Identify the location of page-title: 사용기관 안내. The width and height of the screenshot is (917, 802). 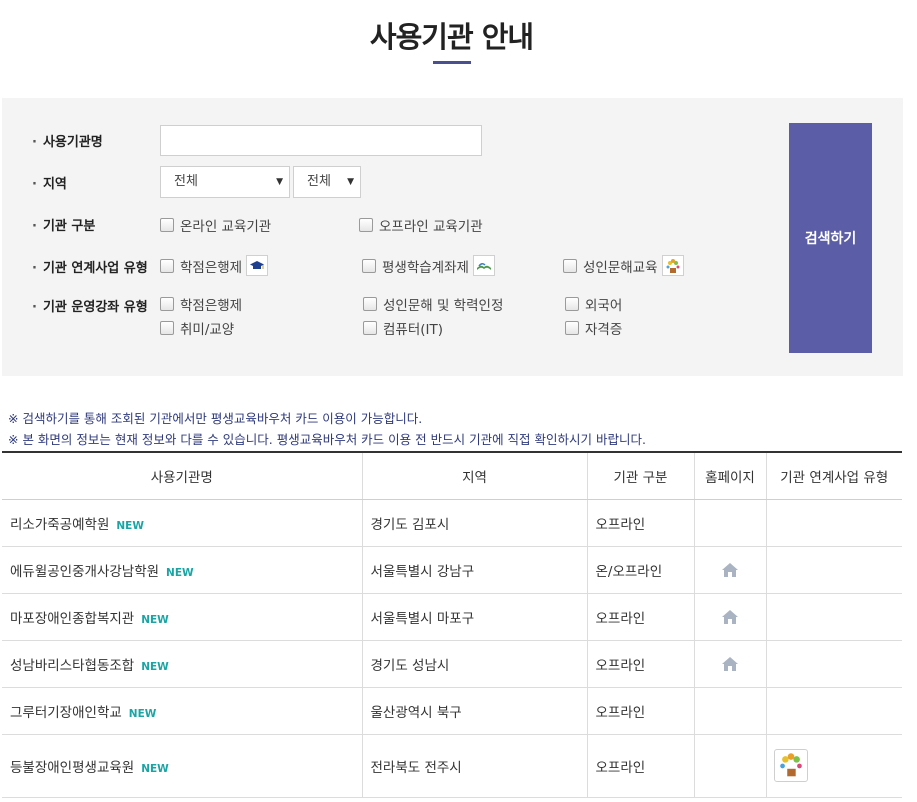
(451, 37).